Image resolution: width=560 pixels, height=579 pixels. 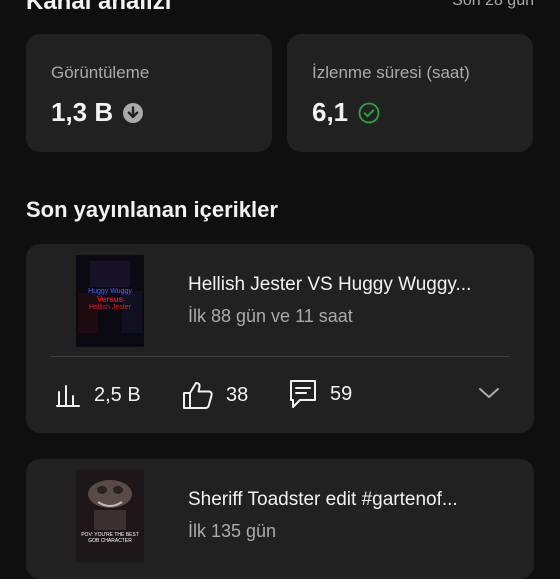 I want to click on comments-metric: 59, so click(x=320, y=394).